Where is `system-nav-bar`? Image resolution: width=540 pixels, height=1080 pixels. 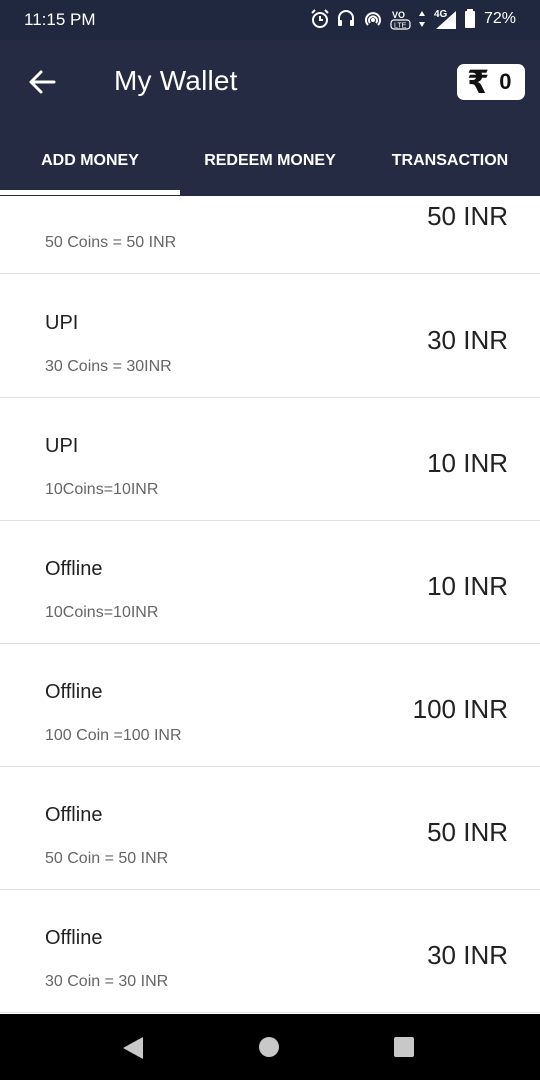
system-nav-bar is located at coordinates (270, 1047).